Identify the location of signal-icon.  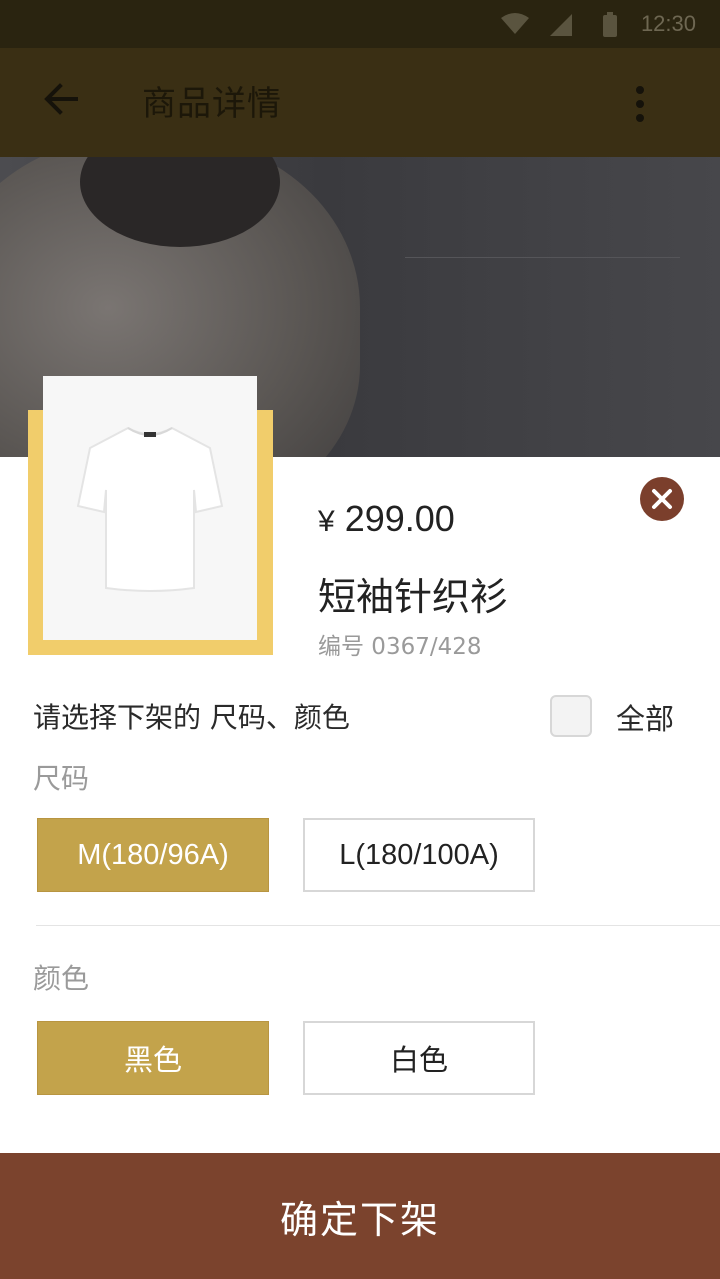
(561, 25).